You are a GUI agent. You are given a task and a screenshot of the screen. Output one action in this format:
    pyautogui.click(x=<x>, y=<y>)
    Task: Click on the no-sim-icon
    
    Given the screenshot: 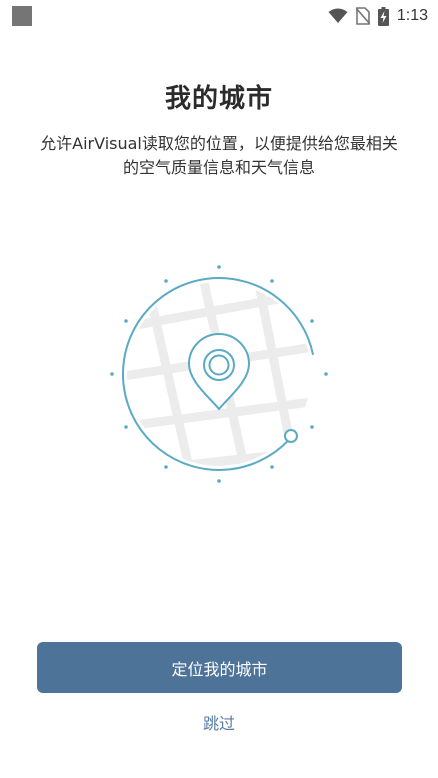 What is the action you would take?
    pyautogui.click(x=362, y=16)
    